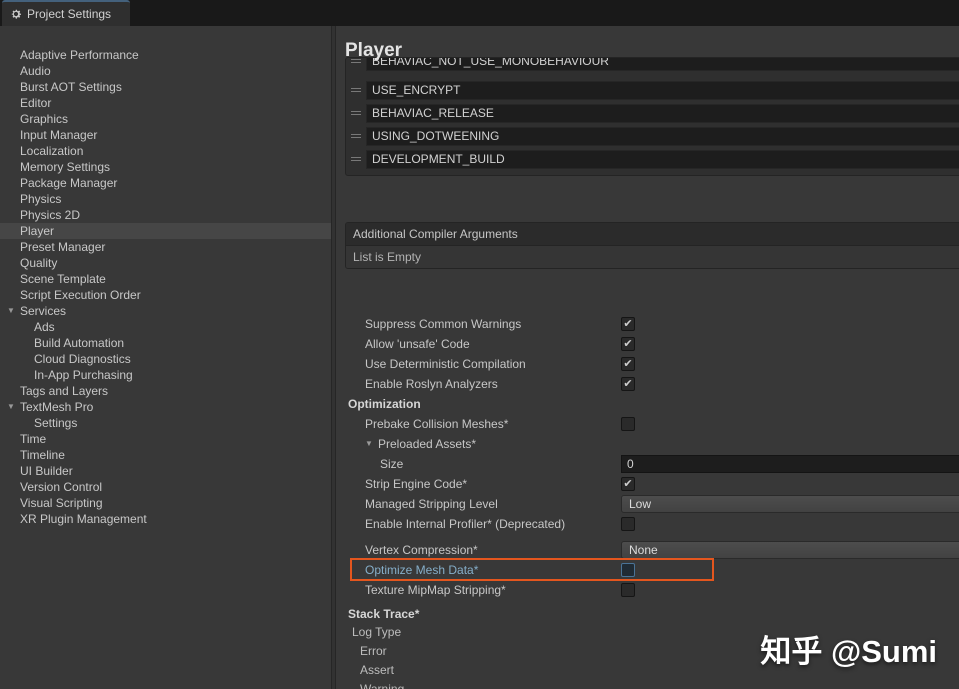 The width and height of the screenshot is (959, 689). I want to click on sidebar-item-xr-plugin-management: XR Plugin Management, so click(165, 519).